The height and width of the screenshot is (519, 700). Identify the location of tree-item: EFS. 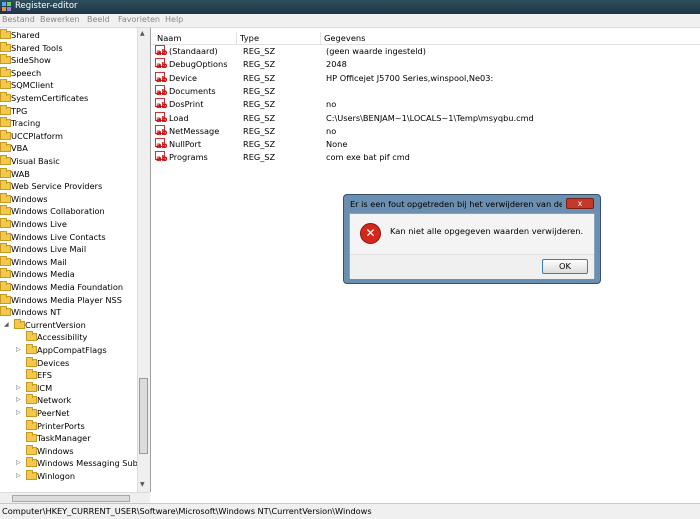
(88, 375).